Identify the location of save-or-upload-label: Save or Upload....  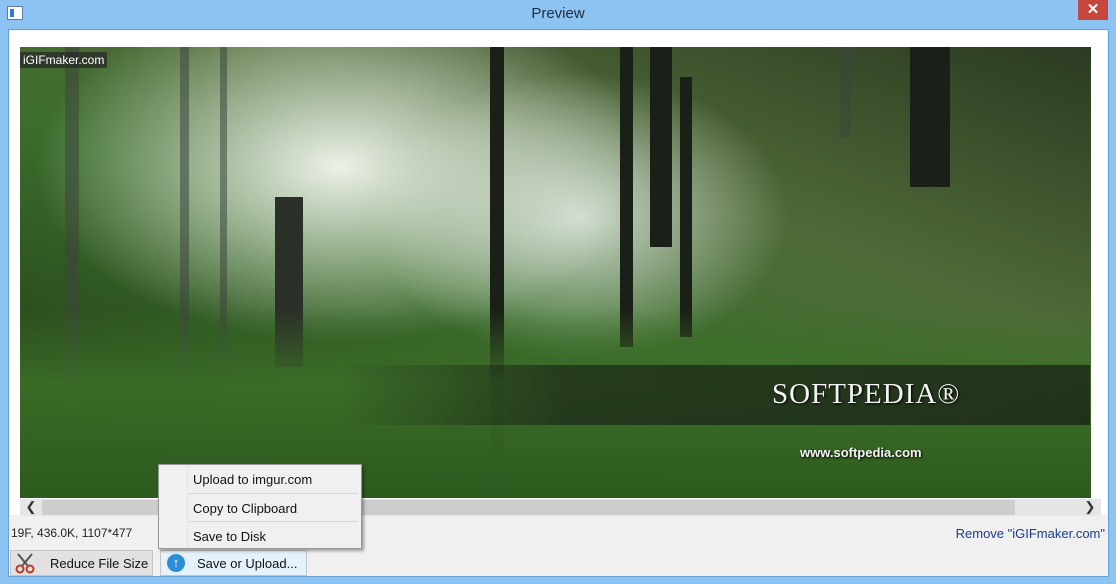
(247, 563).